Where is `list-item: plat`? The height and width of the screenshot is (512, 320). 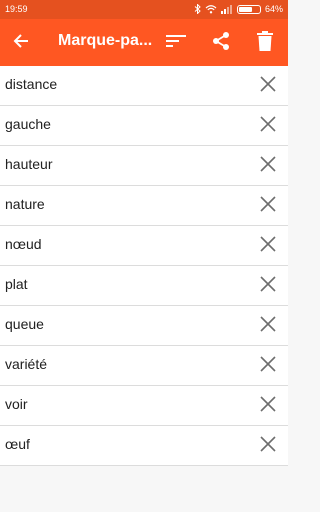 list-item: plat is located at coordinates (144, 286).